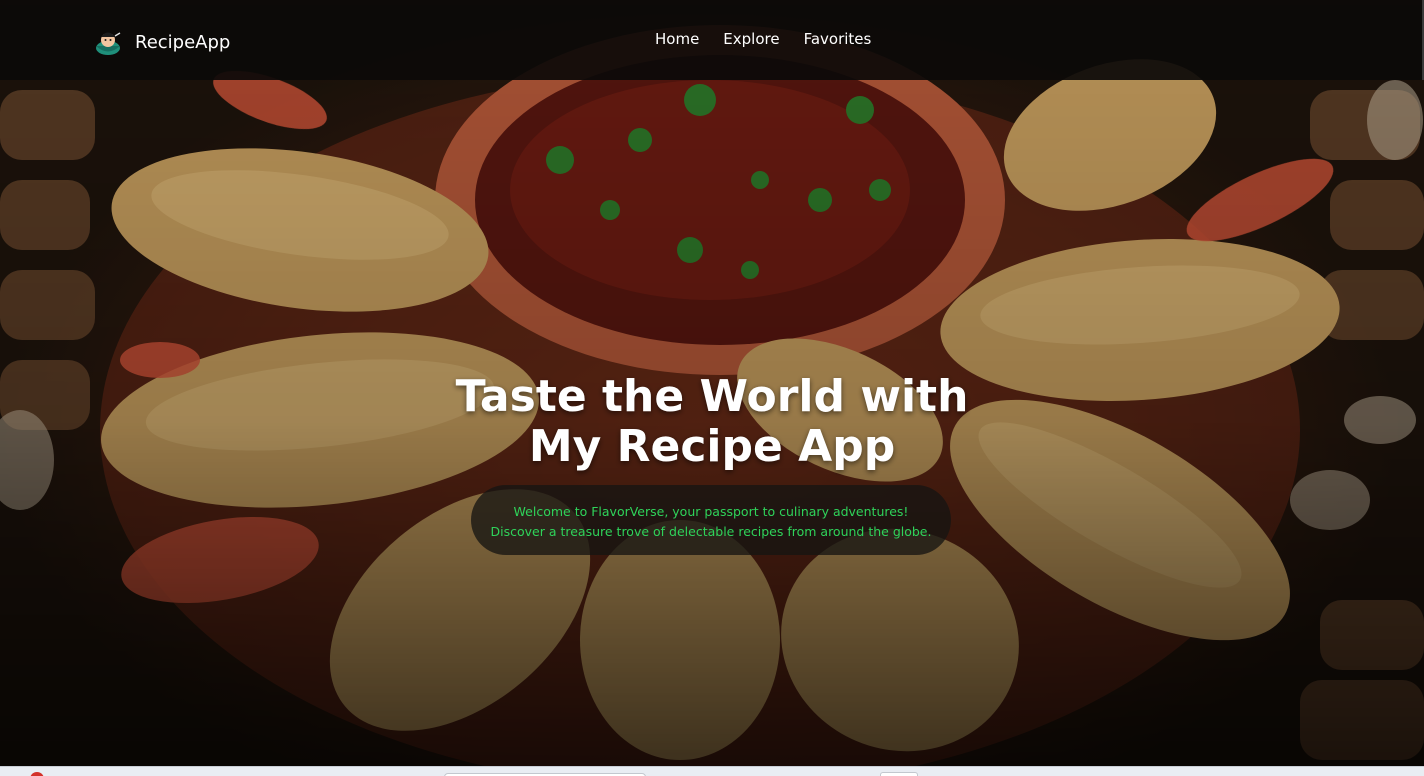 Image resolution: width=1424 pixels, height=776 pixels. Describe the element at coordinates (751, 39) in the screenshot. I see `nav-explore-link: Explore` at that location.